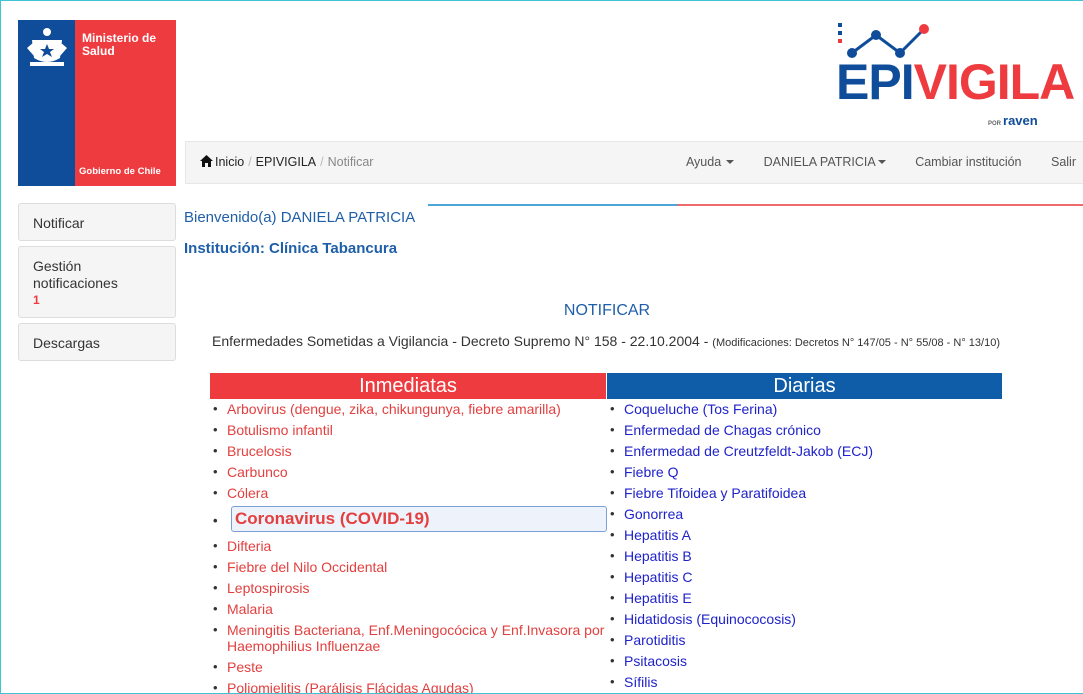  I want to click on breadcrumb-epivigila-link: EPIVIGILA, so click(286, 162).